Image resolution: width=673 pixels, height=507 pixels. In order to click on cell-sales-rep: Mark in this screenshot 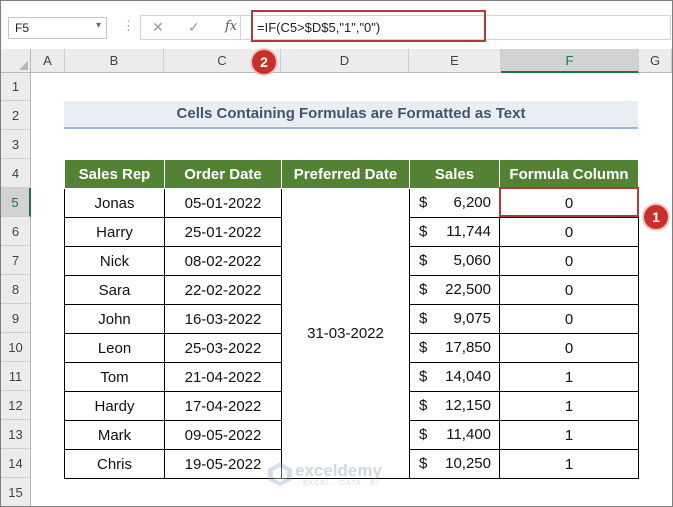, I will do `click(114, 435)`.